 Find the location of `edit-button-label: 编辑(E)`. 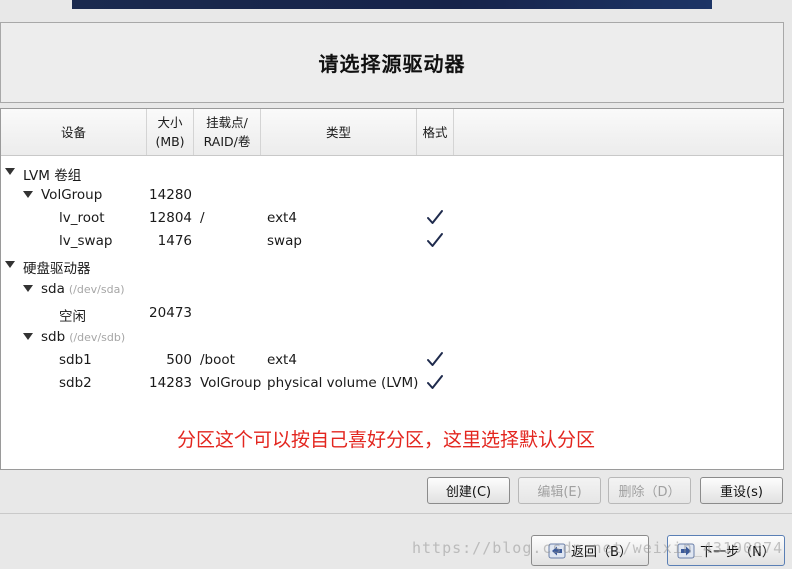

edit-button-label: 编辑(E) is located at coordinates (559, 492).